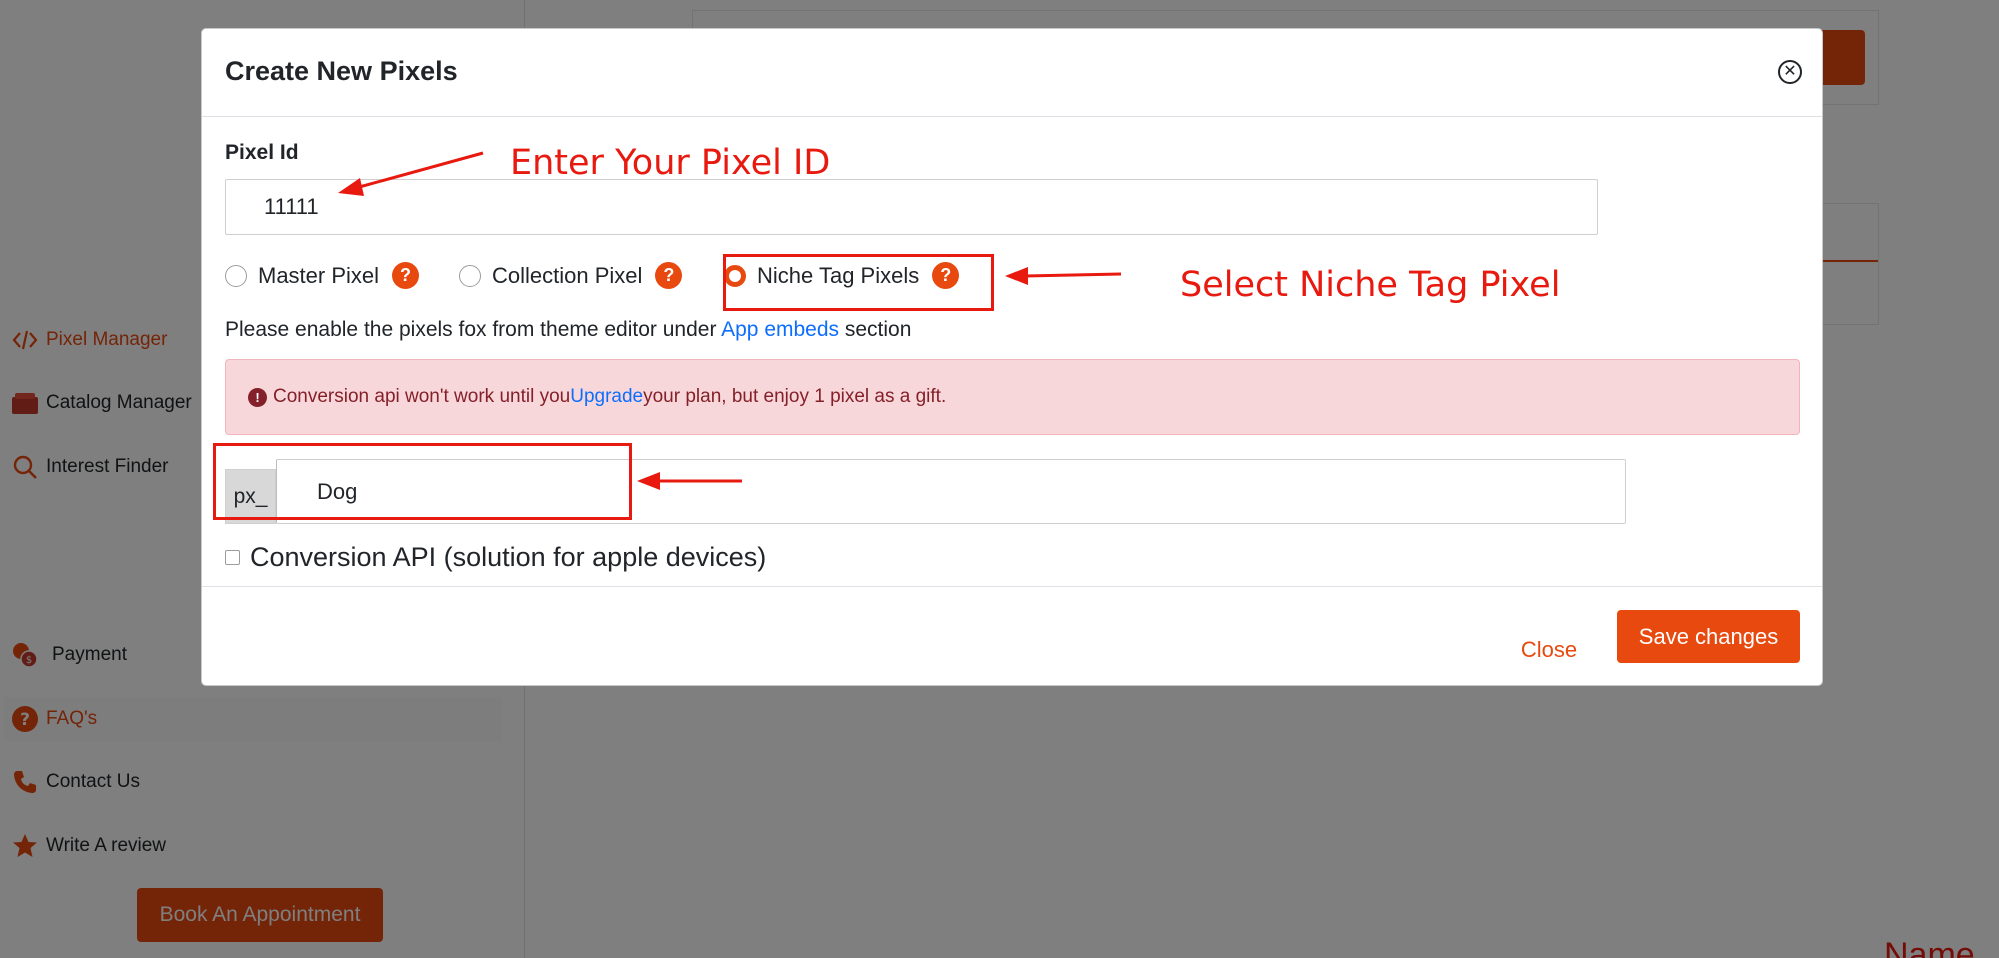 The height and width of the screenshot is (958, 1999). Describe the element at coordinates (1012, 586) in the screenshot. I see `modal-footer-divider` at that location.